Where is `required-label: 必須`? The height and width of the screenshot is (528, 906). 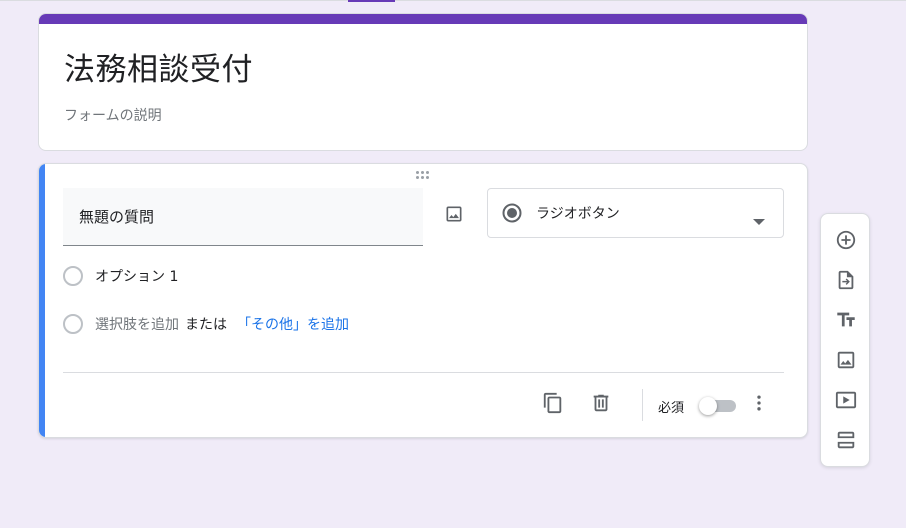 required-label: 必須 is located at coordinates (671, 408).